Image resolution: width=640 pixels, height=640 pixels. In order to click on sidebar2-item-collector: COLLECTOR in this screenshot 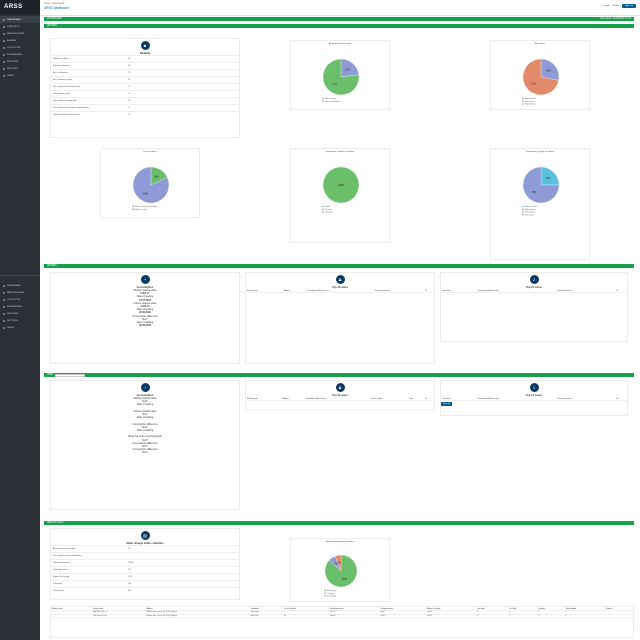, I will do `click(20, 299)`.